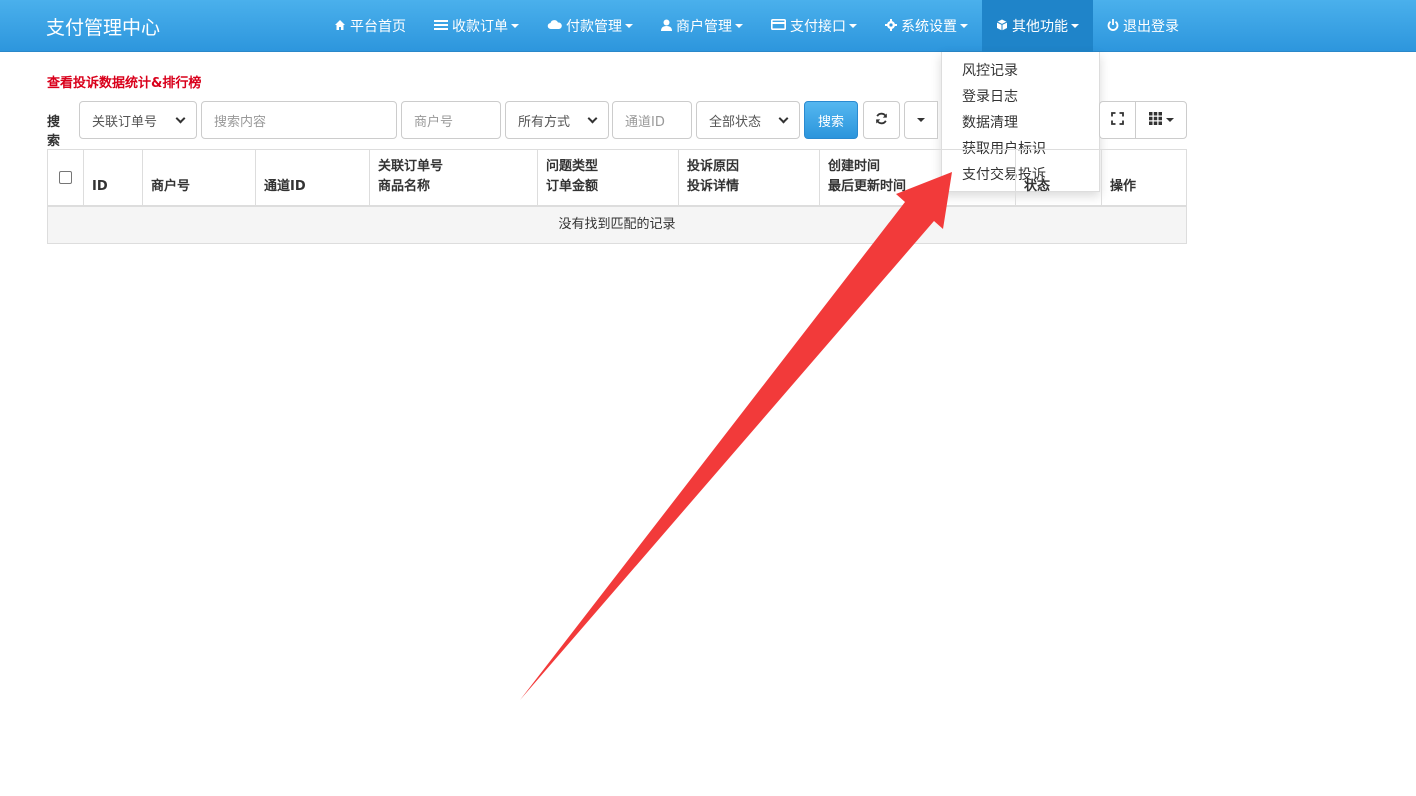  I want to click on status-select: 全部状态, so click(748, 120).